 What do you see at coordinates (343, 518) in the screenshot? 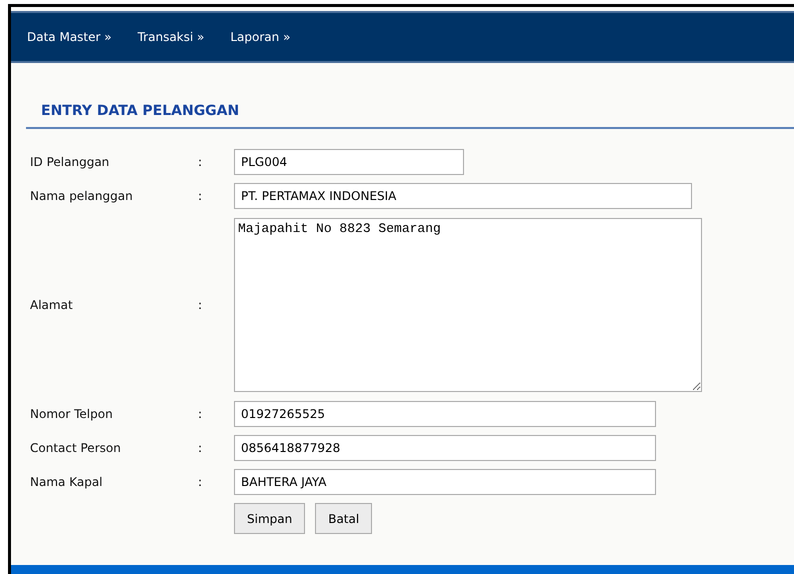
I see `form-button: Batal` at bounding box center [343, 518].